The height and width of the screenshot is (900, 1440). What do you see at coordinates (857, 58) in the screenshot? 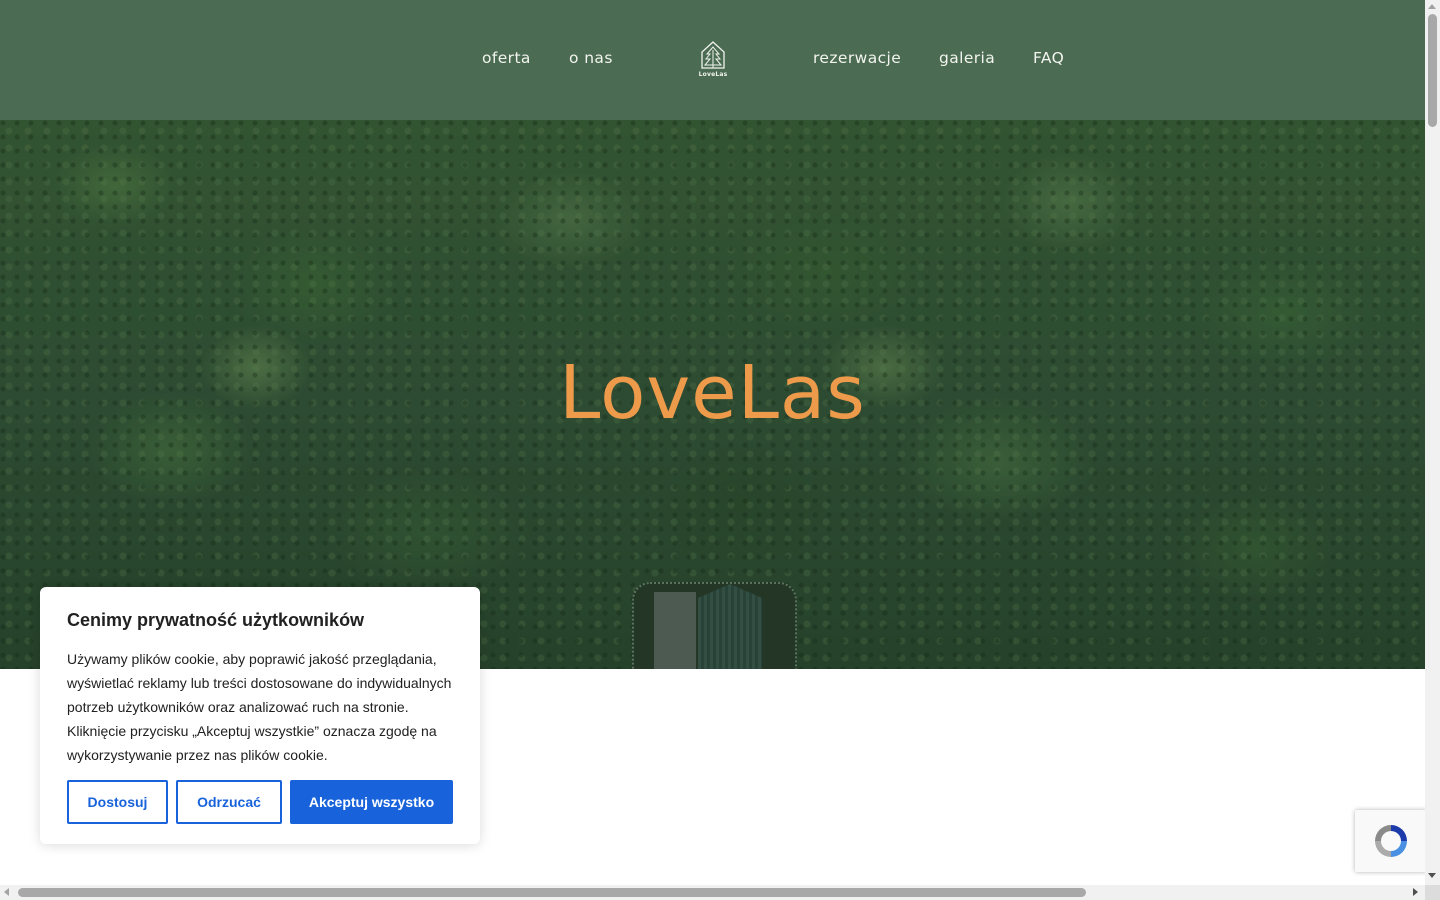
I see `nav-link-rezerwacje: rezerwacje` at bounding box center [857, 58].